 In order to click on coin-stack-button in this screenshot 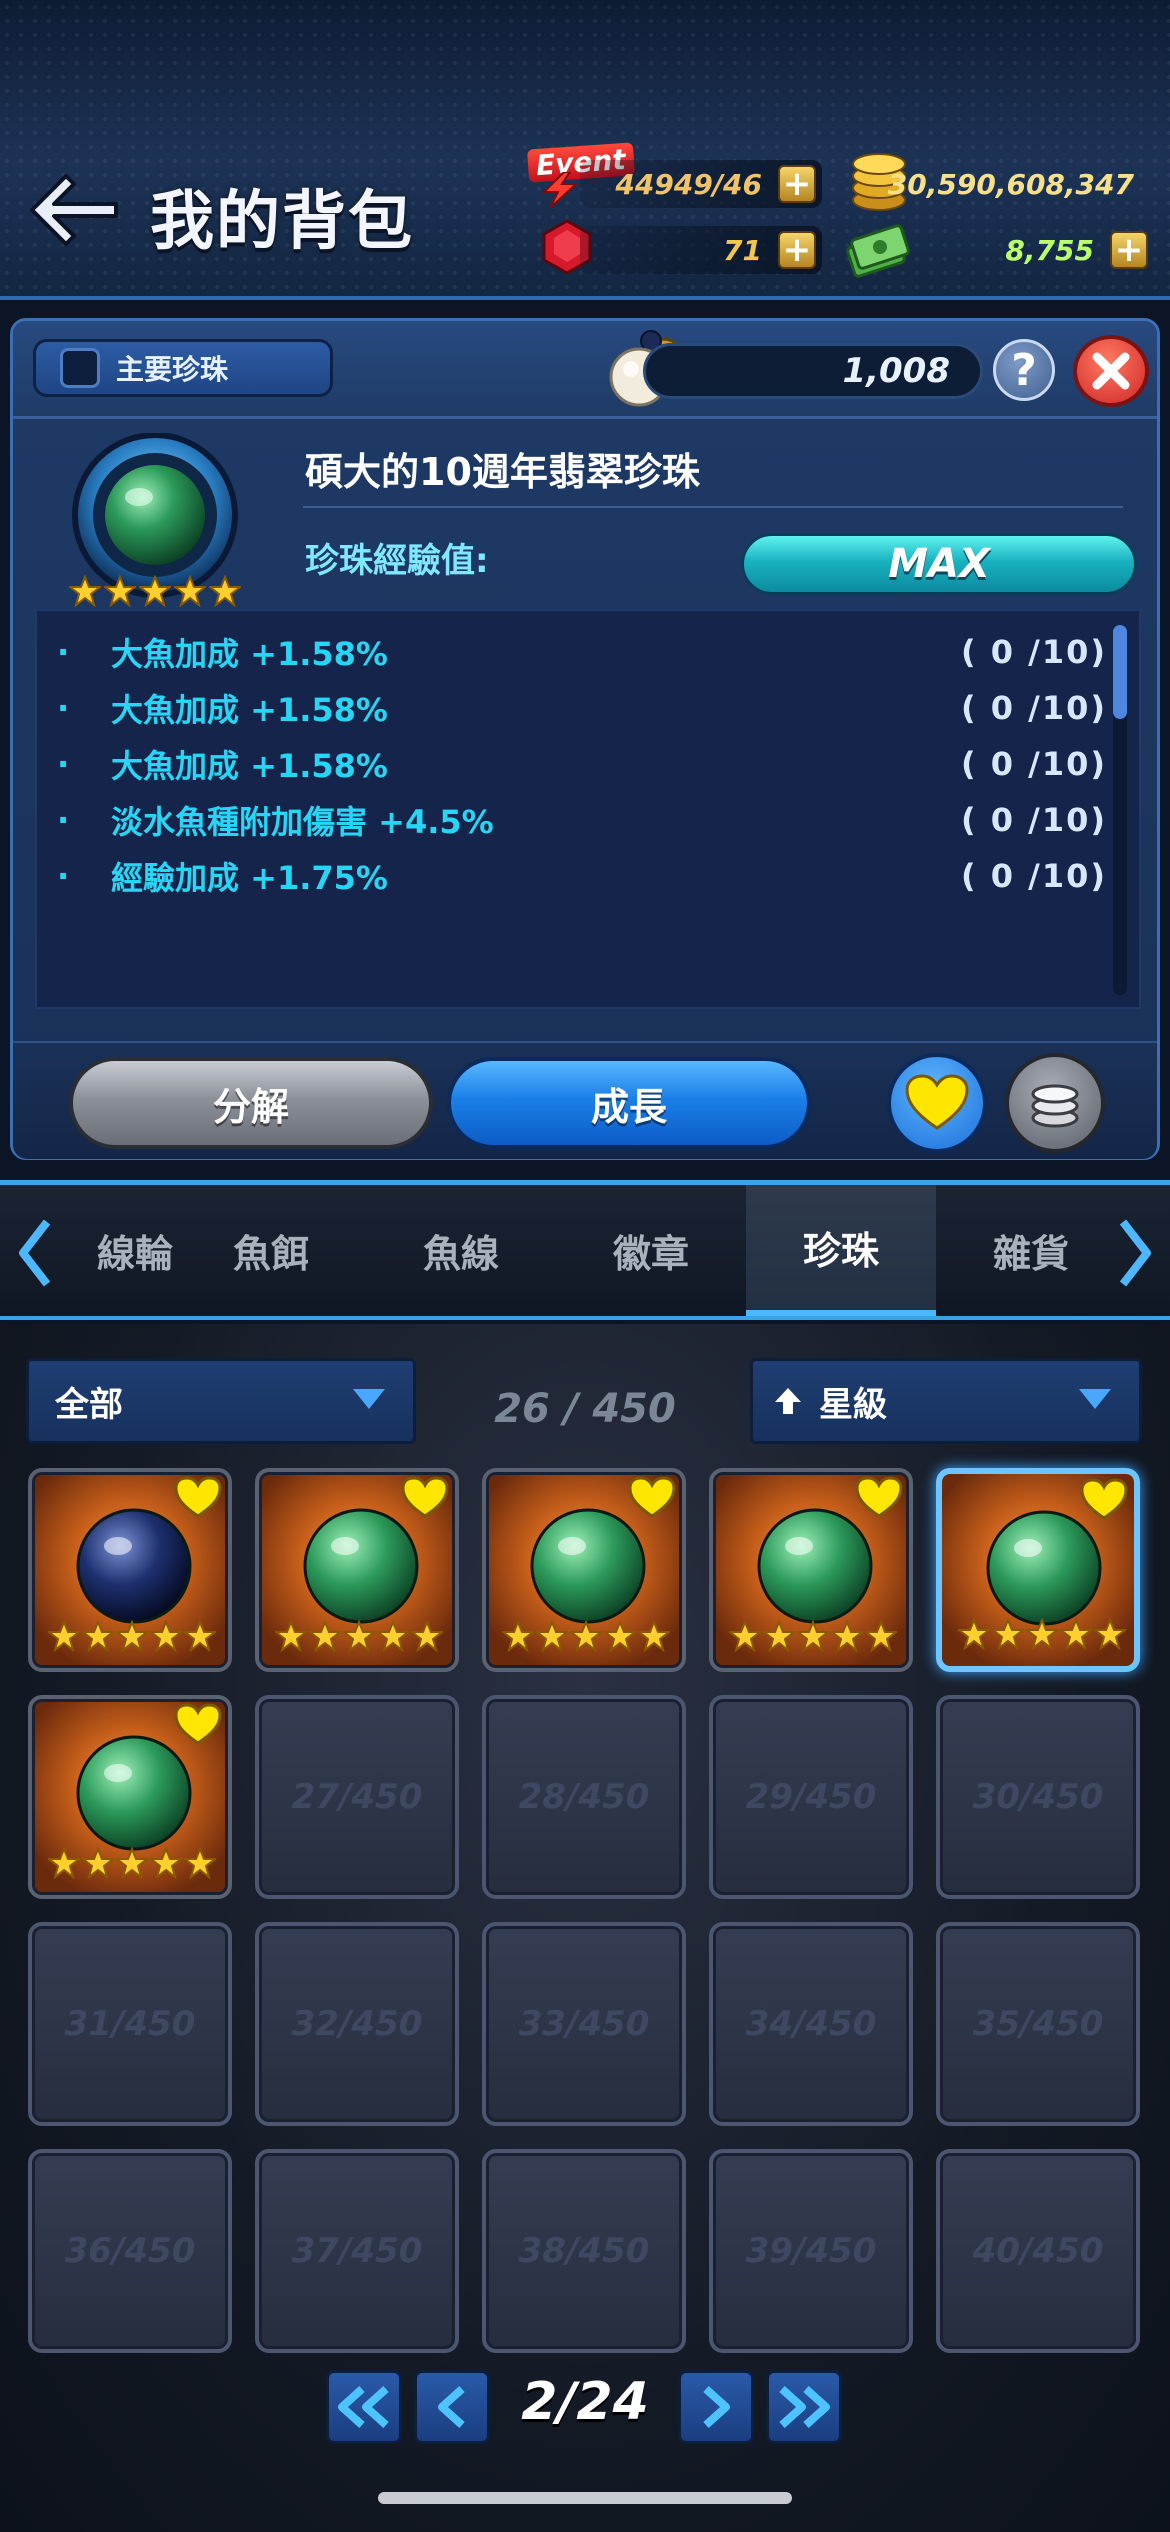, I will do `click(1055, 1103)`.